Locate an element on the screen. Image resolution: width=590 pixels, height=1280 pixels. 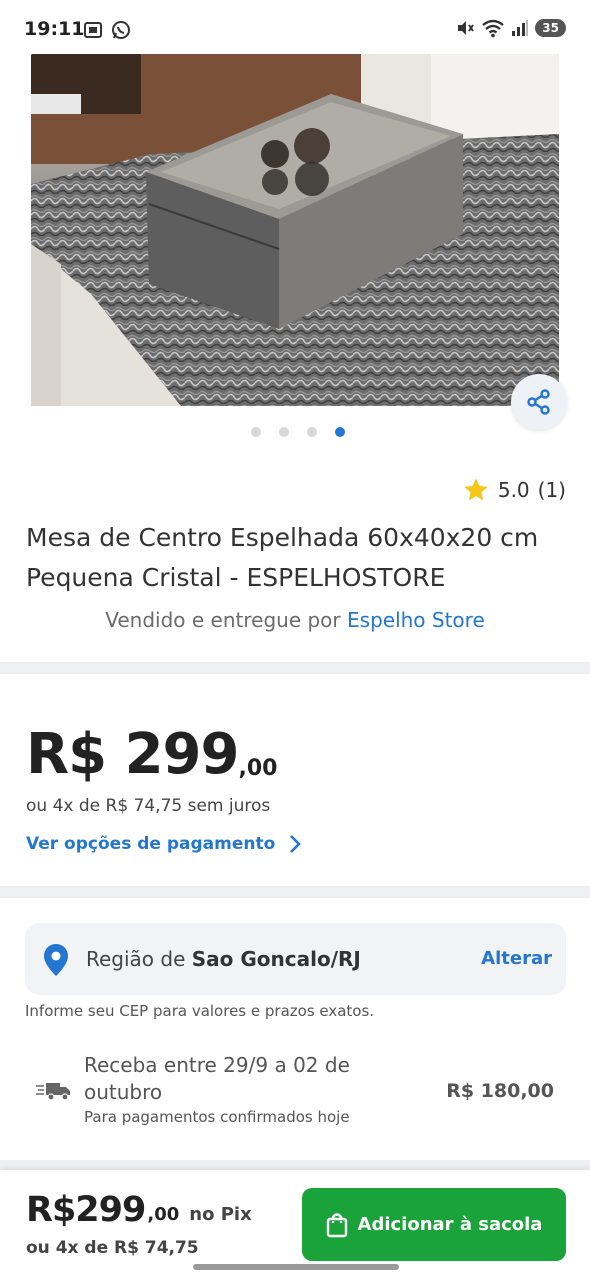
pix-price-cents: ,00 is located at coordinates (163, 1214).